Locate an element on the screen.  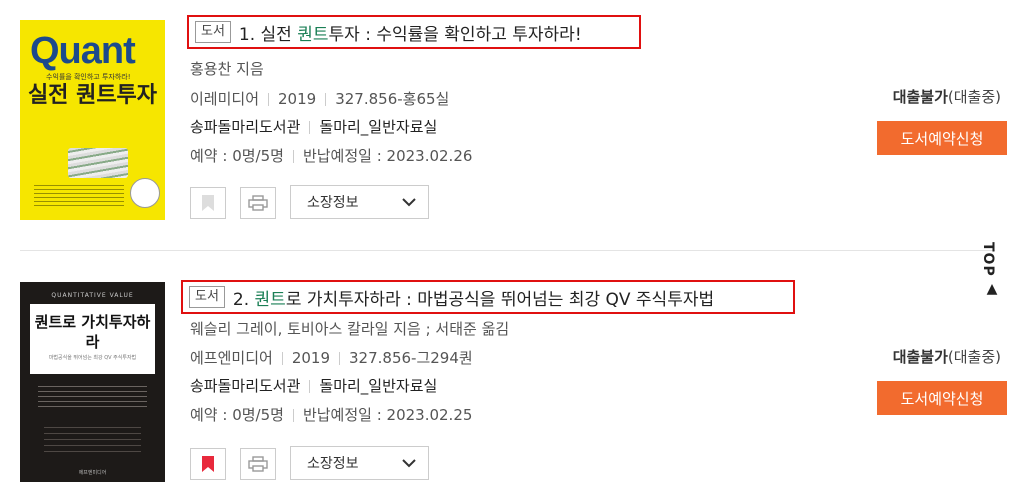
cover-big-text: Quant is located at coordinates (83, 51).